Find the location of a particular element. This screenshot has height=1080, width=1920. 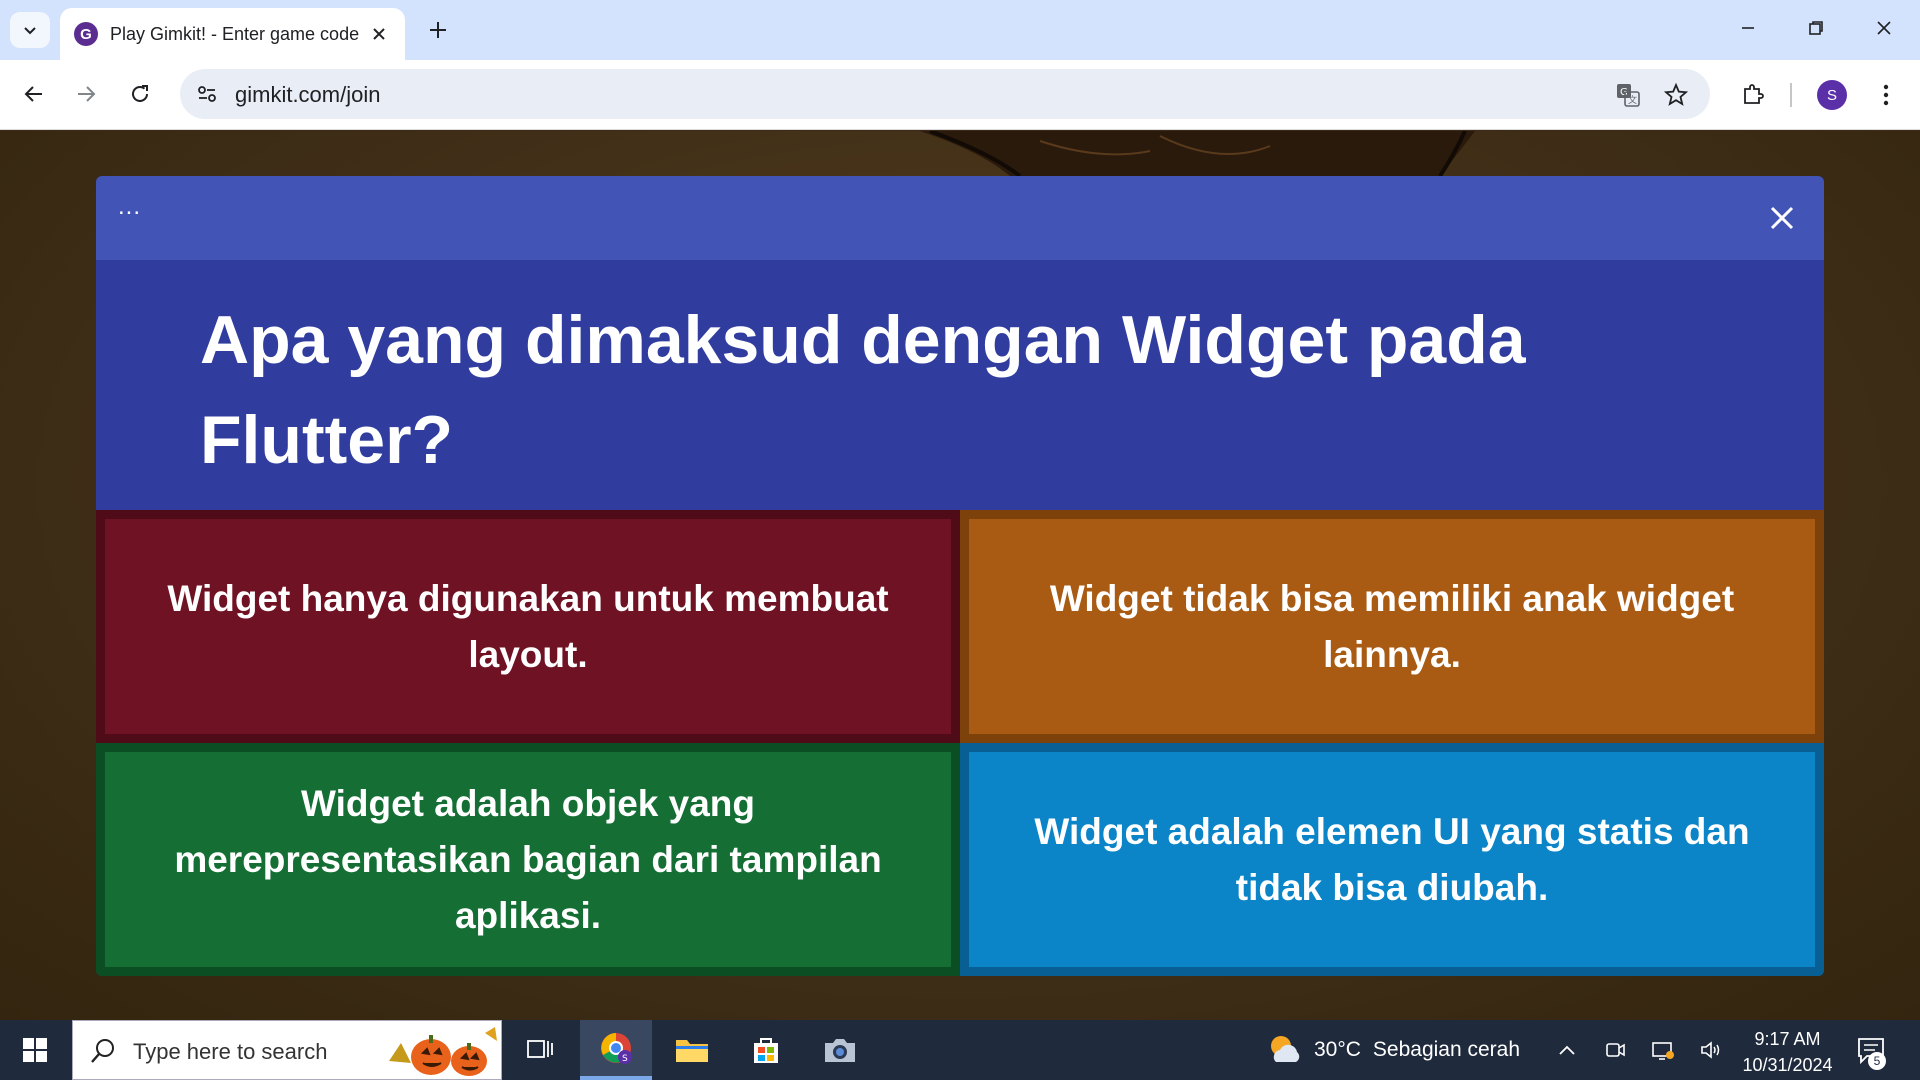

volume-button is located at coordinates (1711, 1050).